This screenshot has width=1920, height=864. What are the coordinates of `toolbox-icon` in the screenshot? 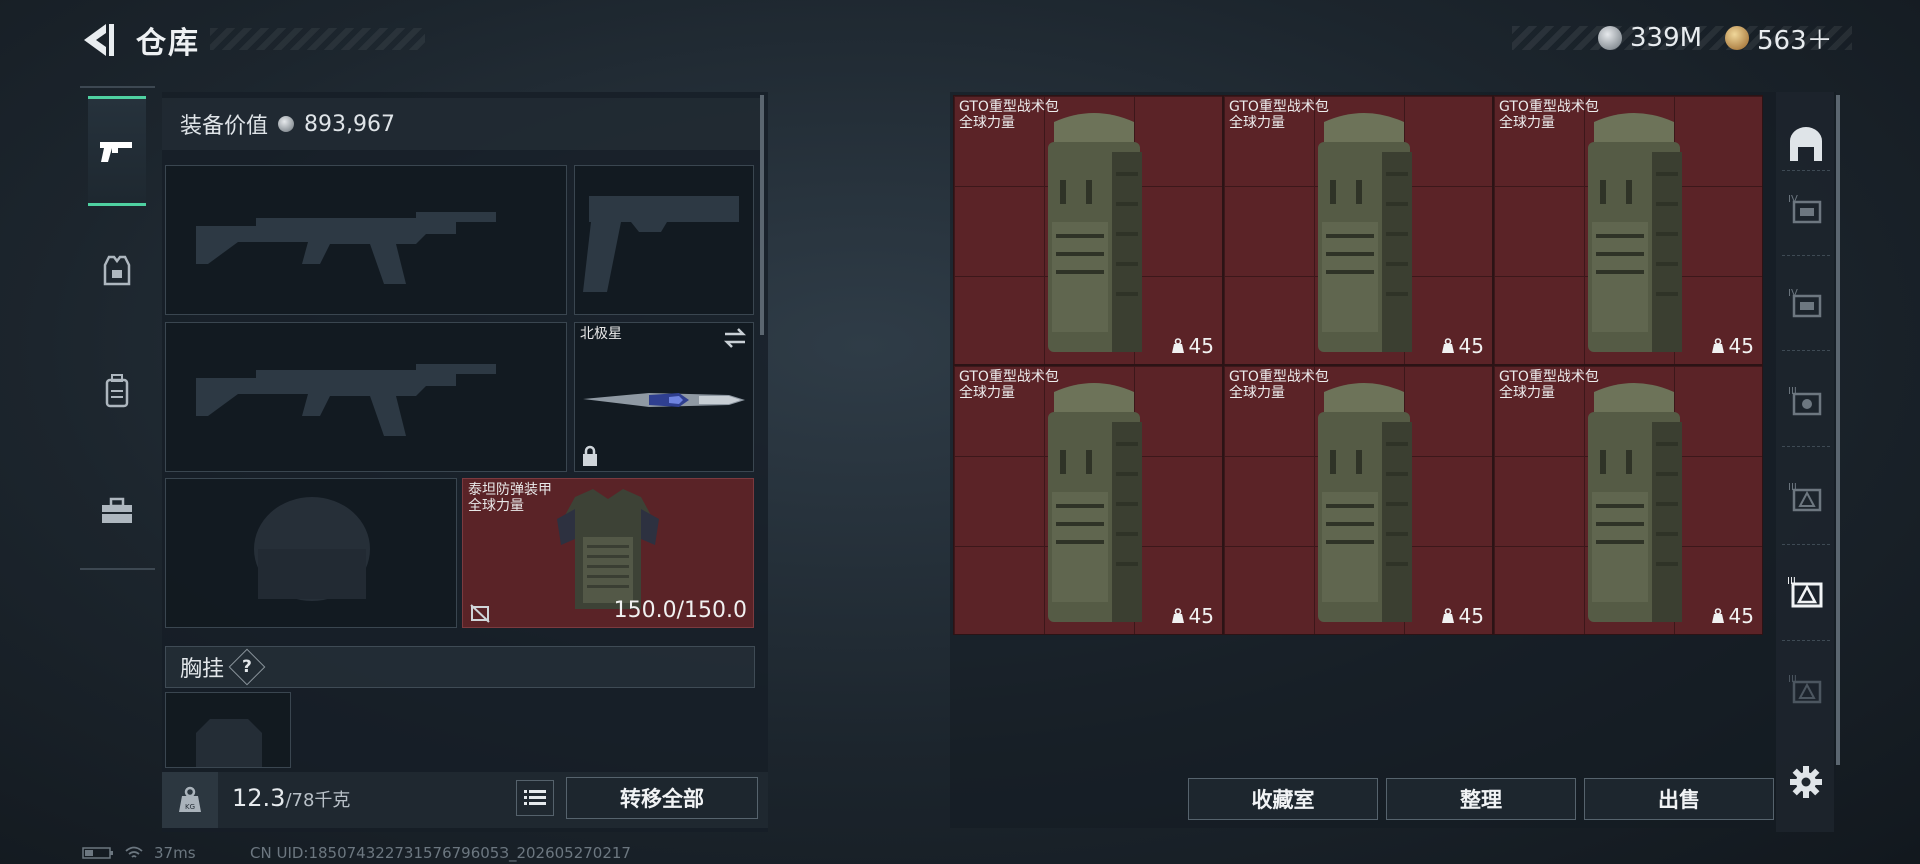 It's located at (117, 510).